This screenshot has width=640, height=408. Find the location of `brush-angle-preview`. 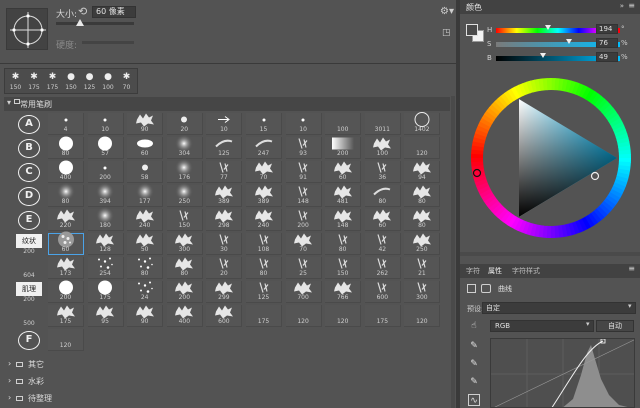

brush-angle-preview is located at coordinates (27, 29).